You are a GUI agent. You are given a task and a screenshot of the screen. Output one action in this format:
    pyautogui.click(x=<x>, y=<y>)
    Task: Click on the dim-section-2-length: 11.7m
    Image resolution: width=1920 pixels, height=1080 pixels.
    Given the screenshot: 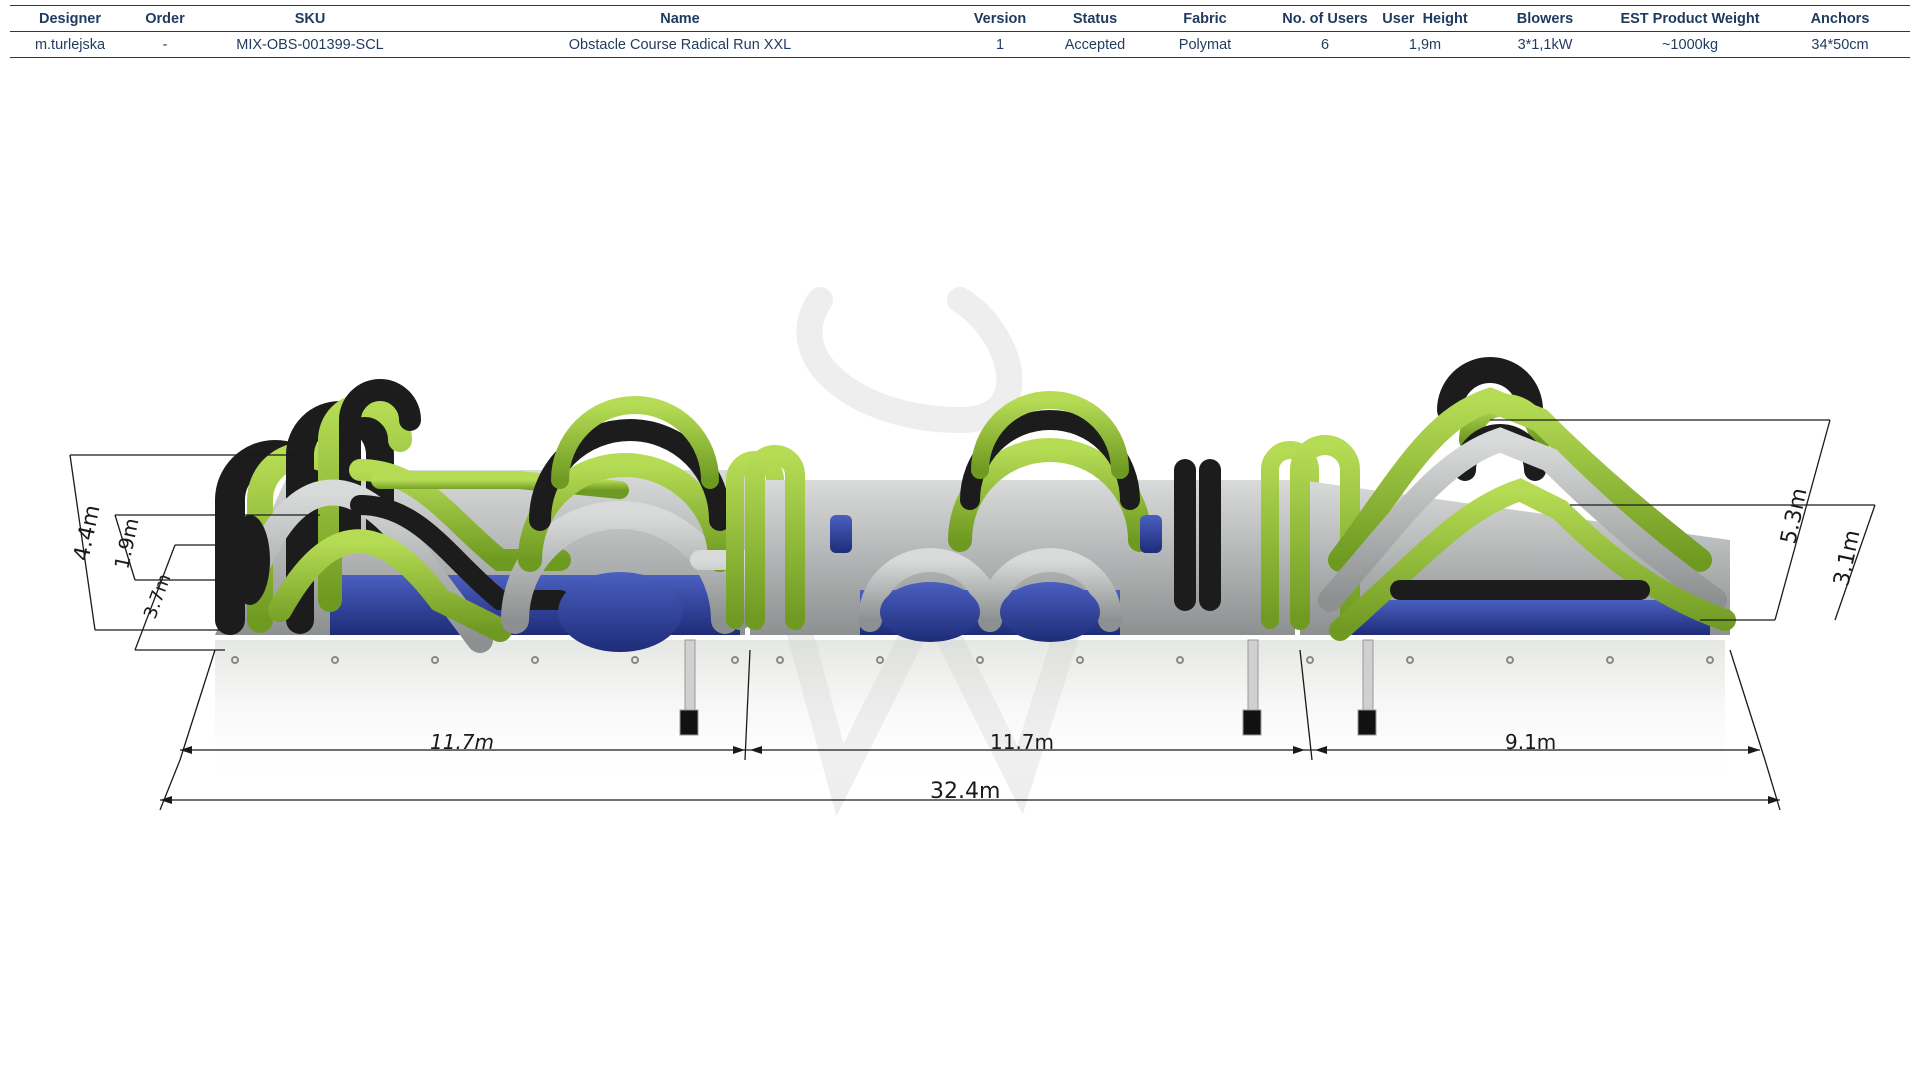 What is the action you would take?
    pyautogui.click(x=1022, y=742)
    